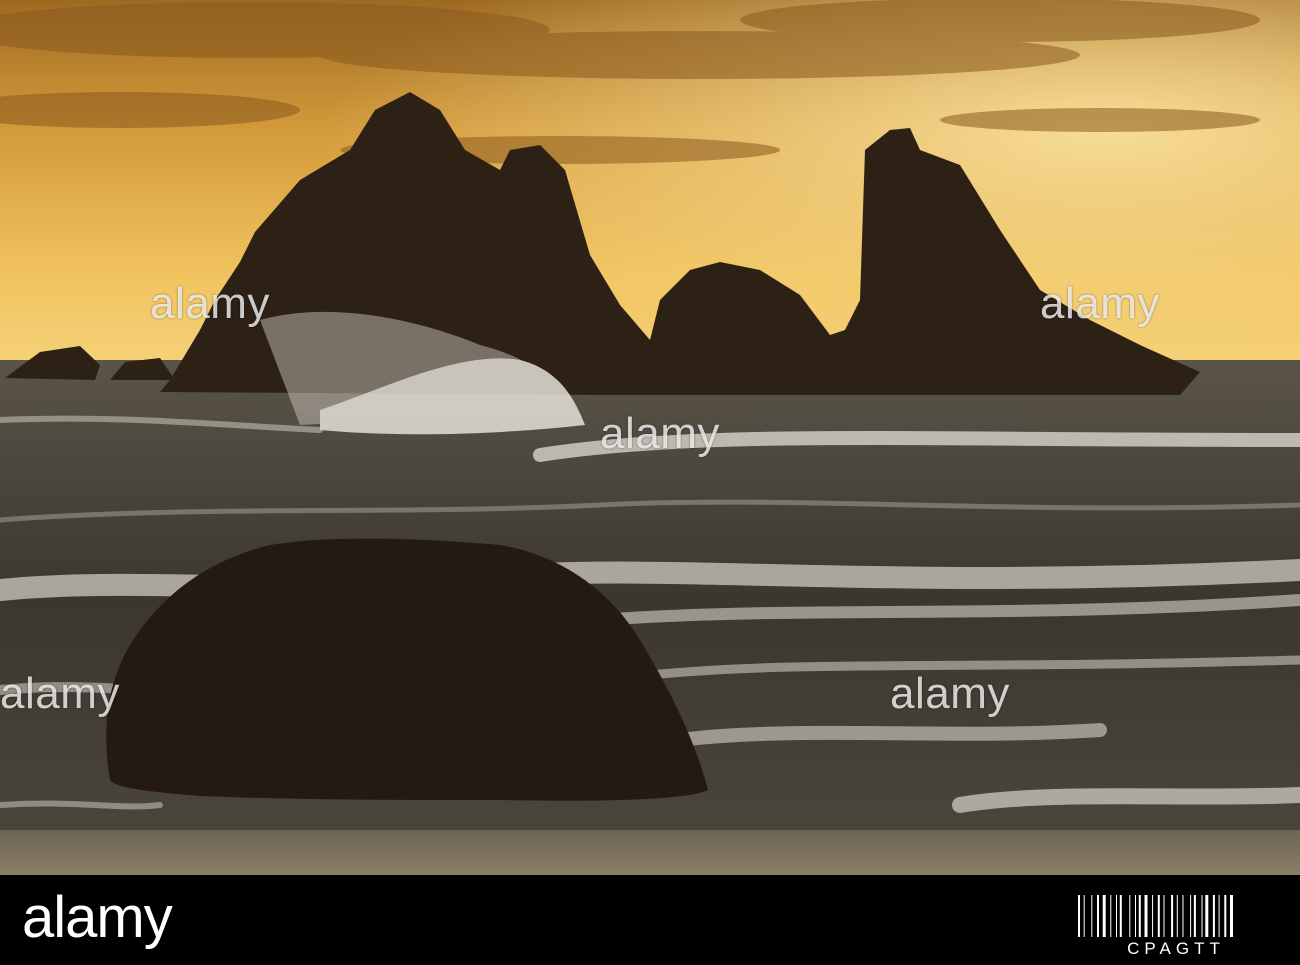 The image size is (1300, 965). Describe the element at coordinates (650, 920) in the screenshot. I see `footer-strip: alamy CPAGTT` at that location.